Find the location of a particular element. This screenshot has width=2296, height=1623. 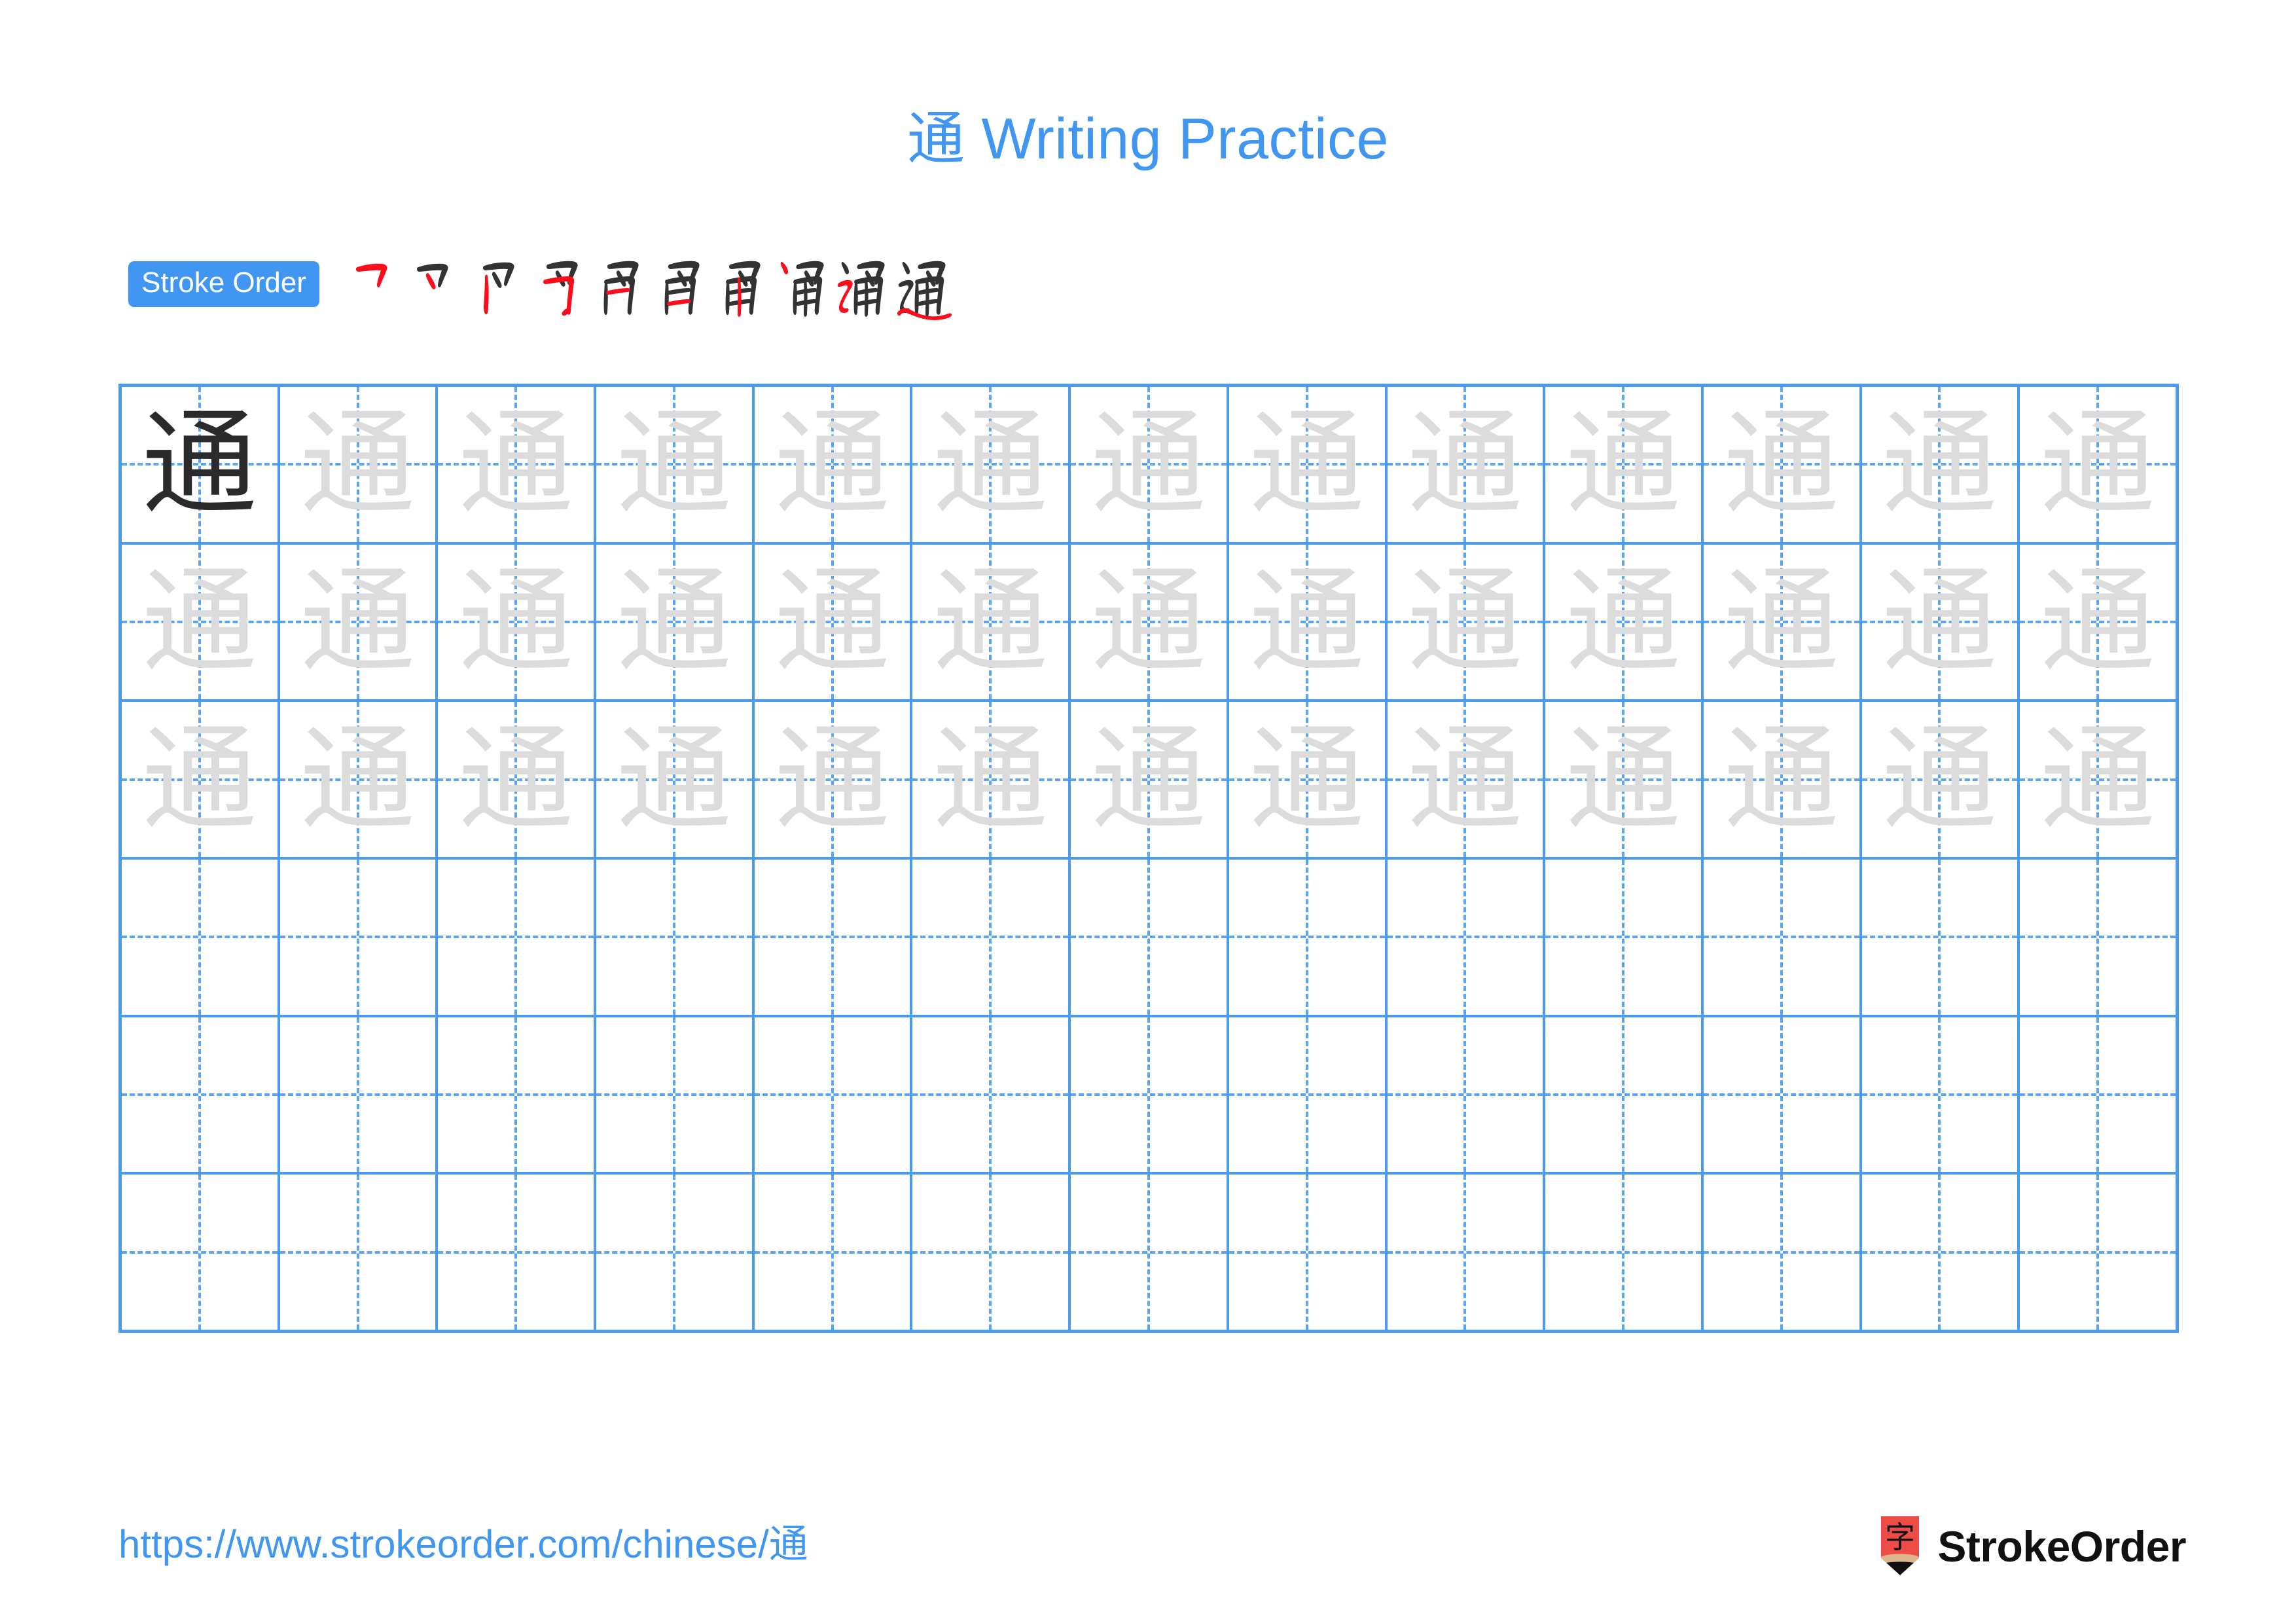

brand-logo: 字 StrokeOrder is located at coordinates (2032, 1546).